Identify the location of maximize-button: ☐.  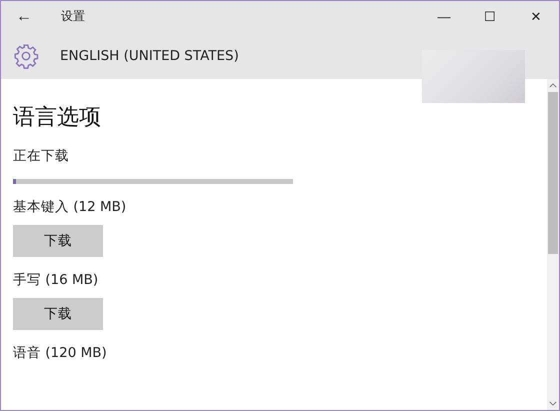
(490, 16).